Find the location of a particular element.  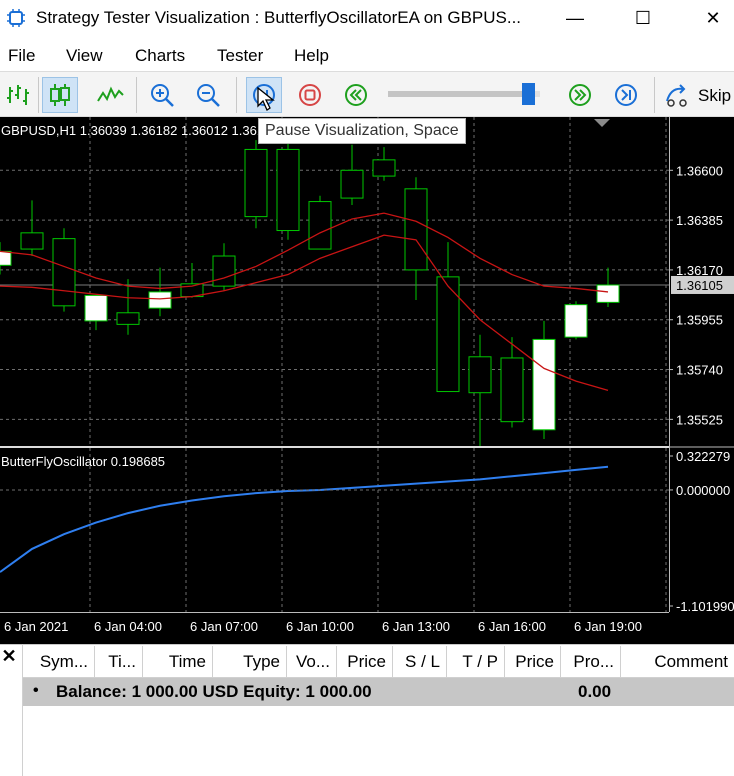

candlestick-icon is located at coordinates (60, 95).